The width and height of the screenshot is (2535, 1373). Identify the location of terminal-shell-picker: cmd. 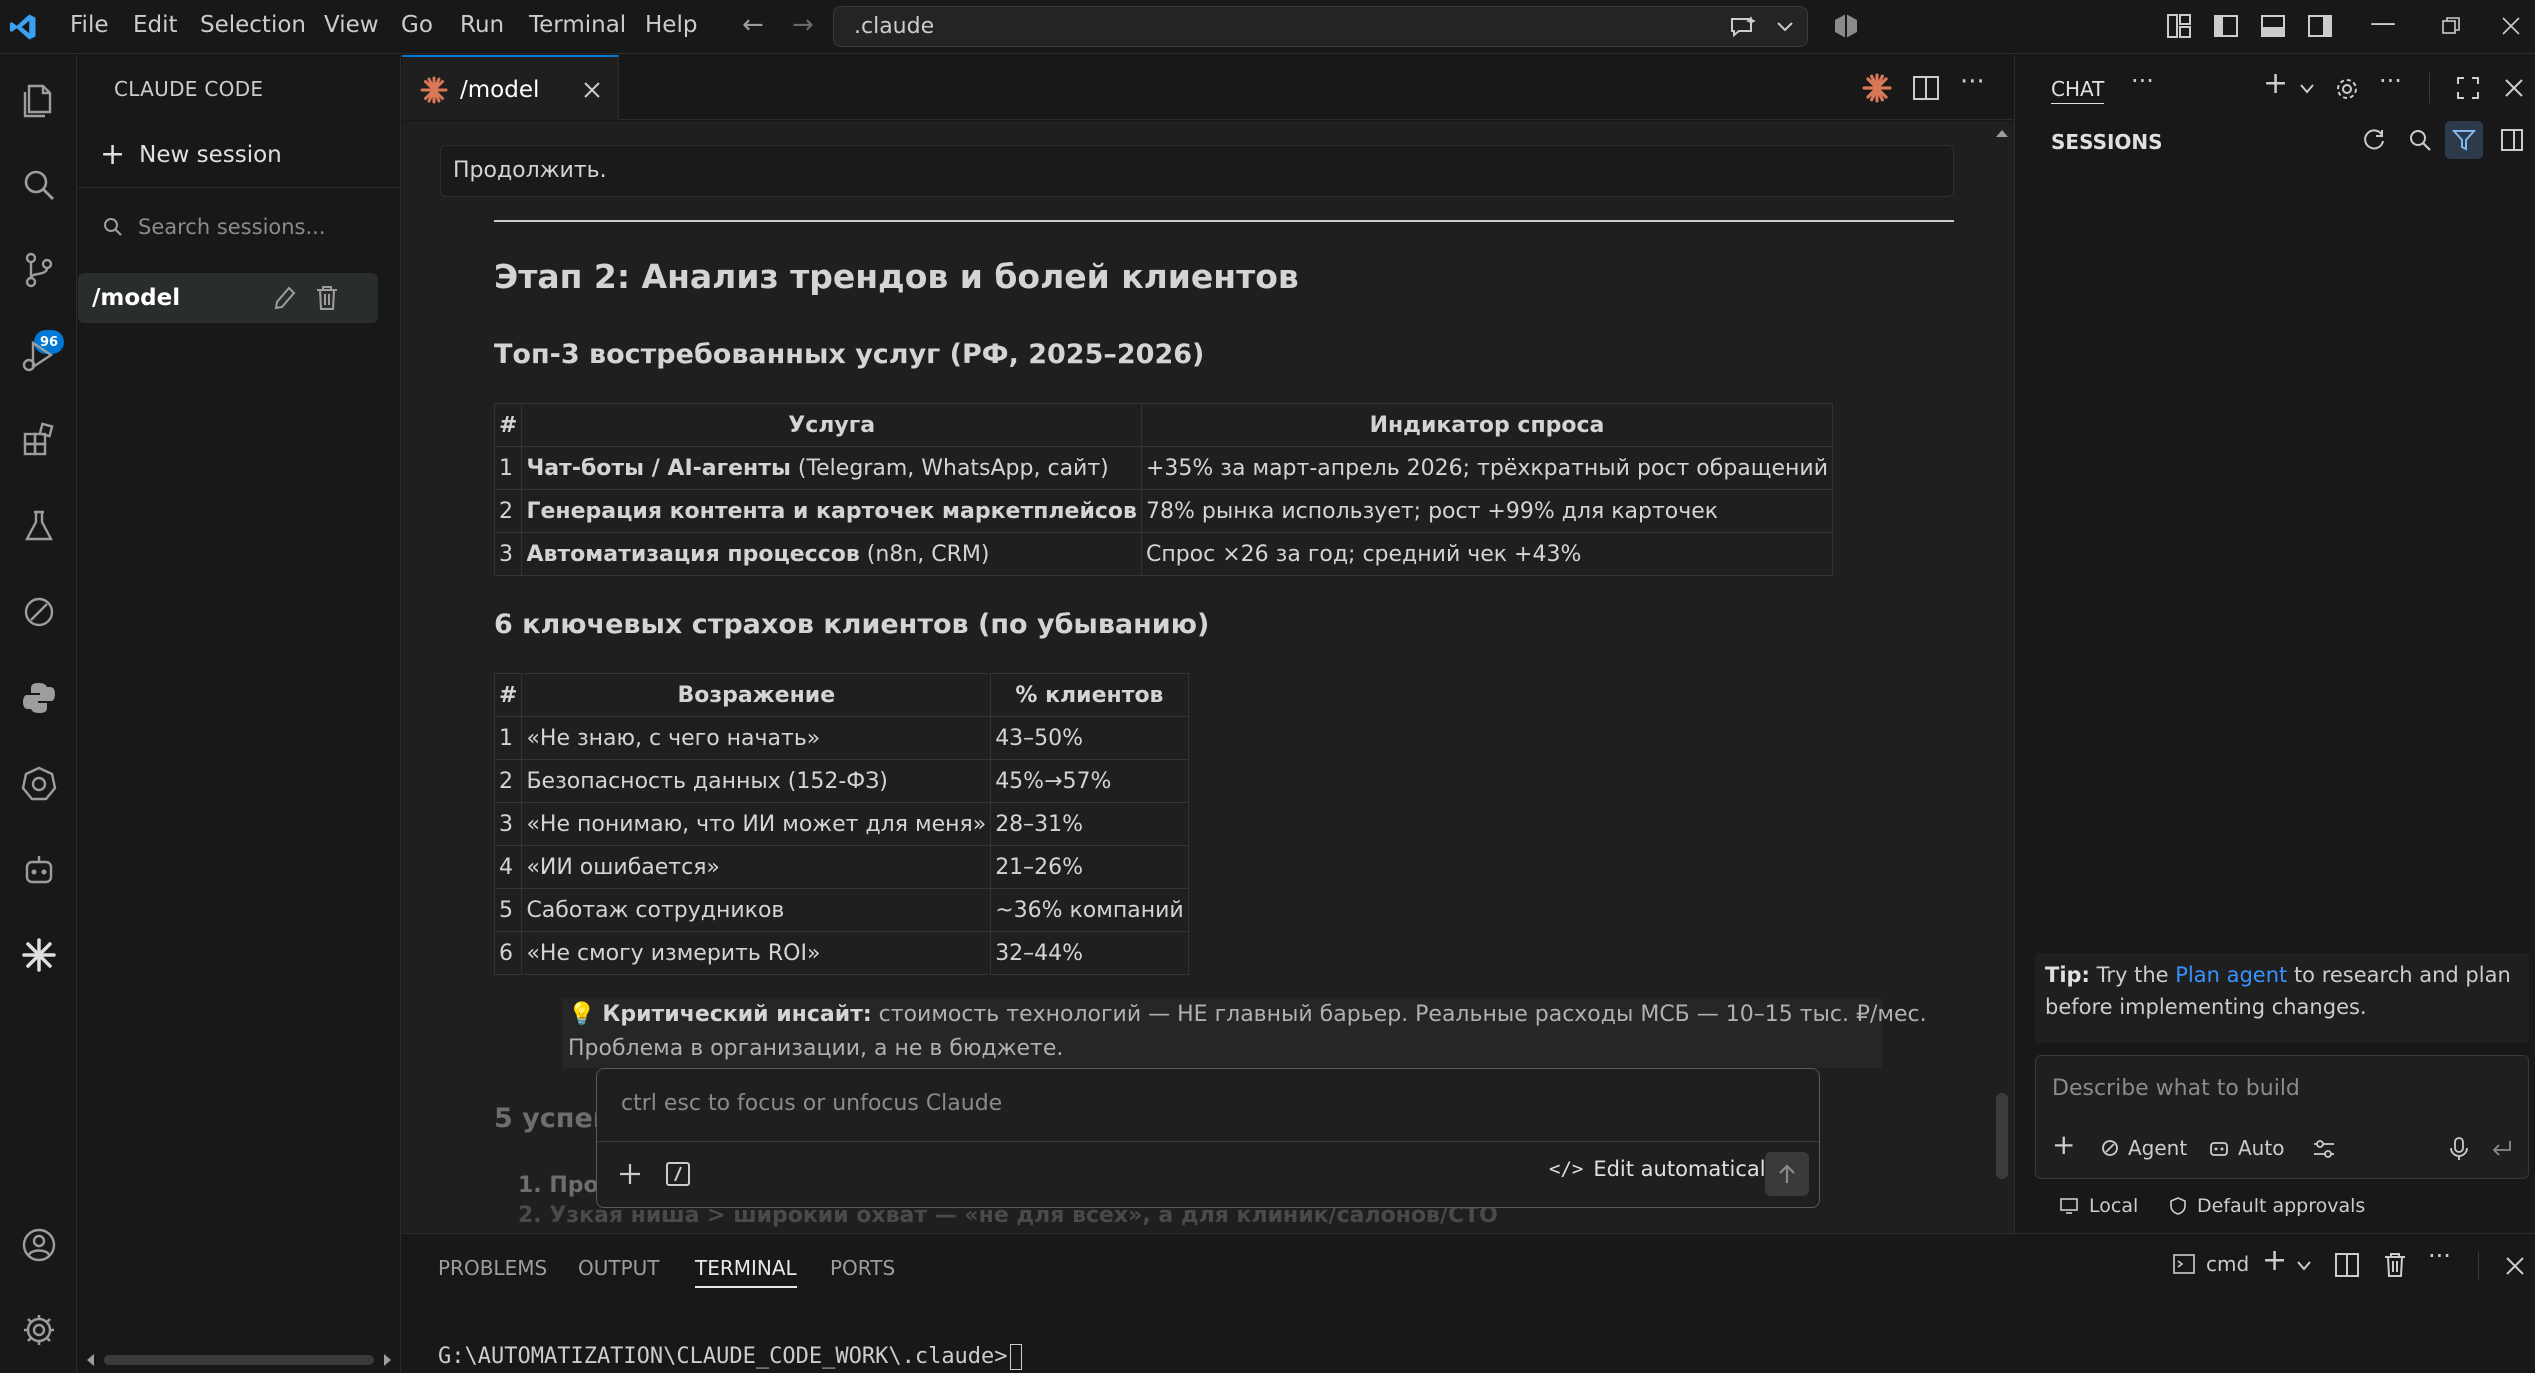
(2210, 1264).